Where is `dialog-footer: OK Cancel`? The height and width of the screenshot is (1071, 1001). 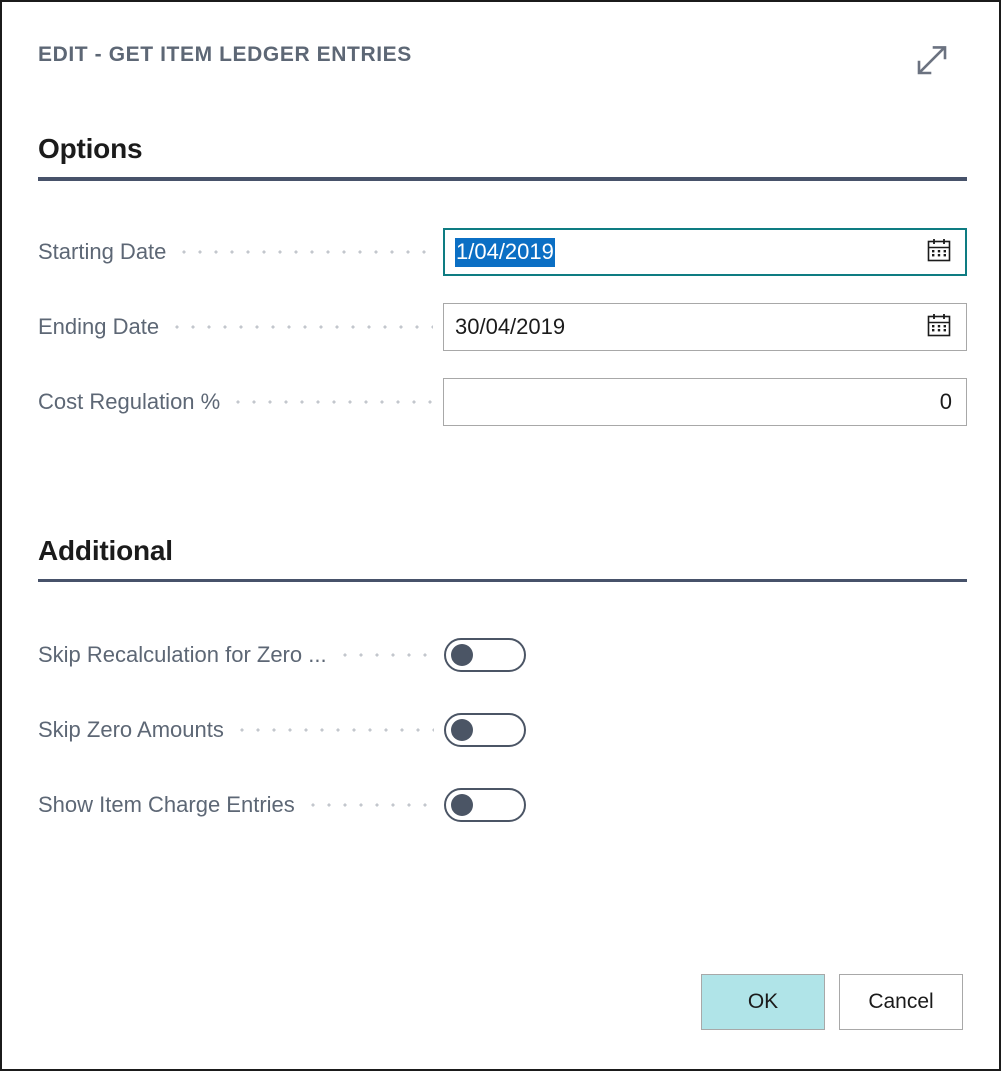 dialog-footer: OK Cancel is located at coordinates (500, 1002).